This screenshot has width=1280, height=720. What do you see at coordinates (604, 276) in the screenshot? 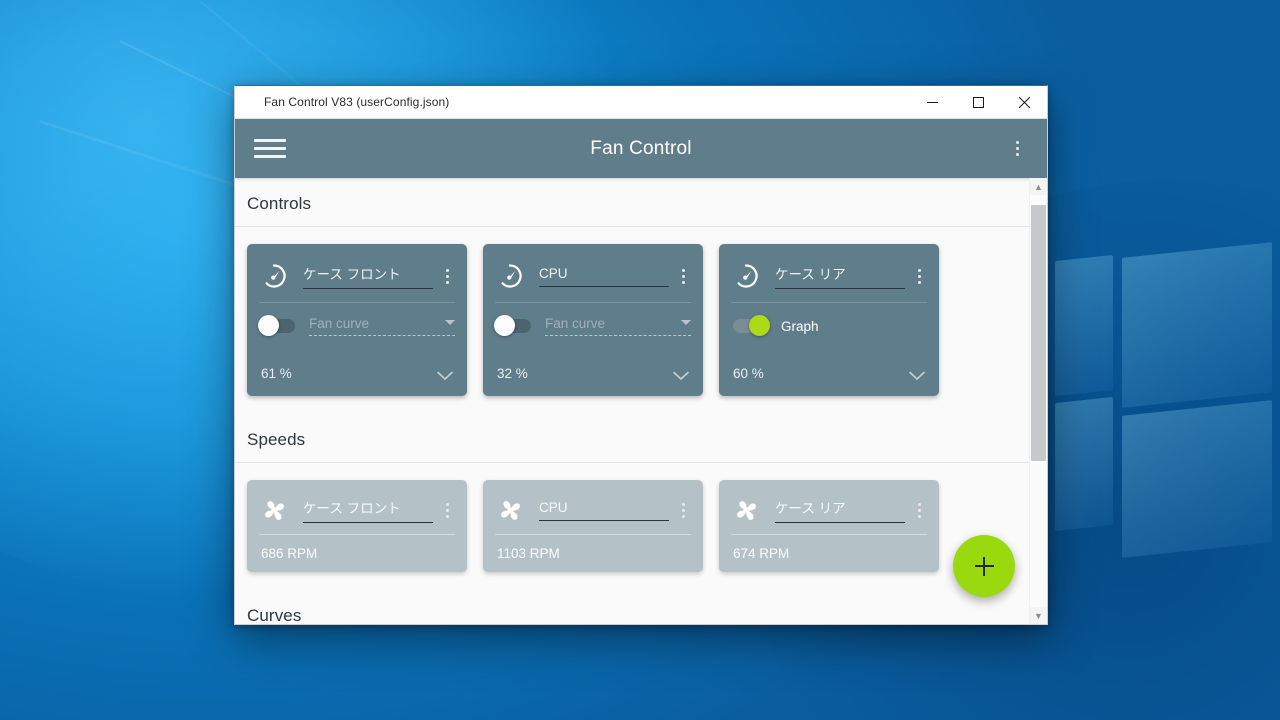
I see `control-name-field: CPU` at bounding box center [604, 276].